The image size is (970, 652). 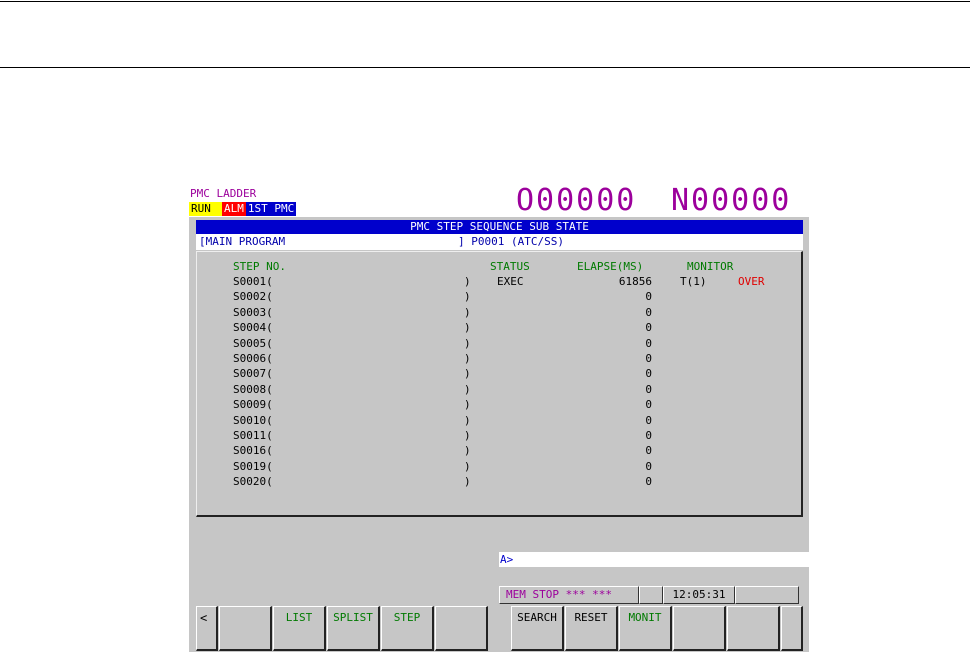 I want to click on header-rule, so click(x=485, y=67).